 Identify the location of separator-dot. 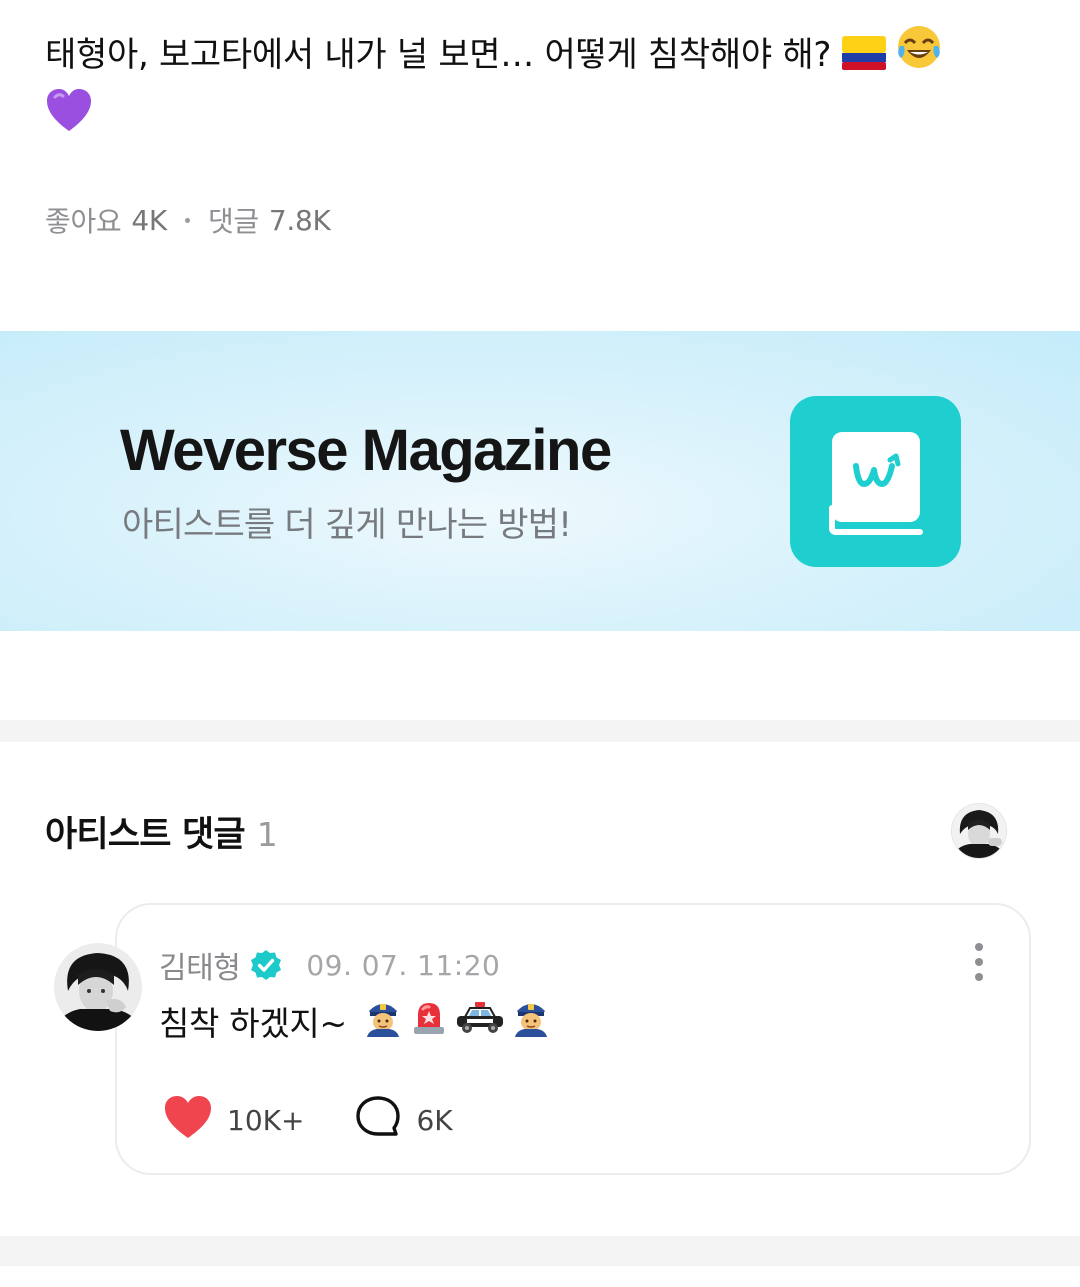
(187, 220).